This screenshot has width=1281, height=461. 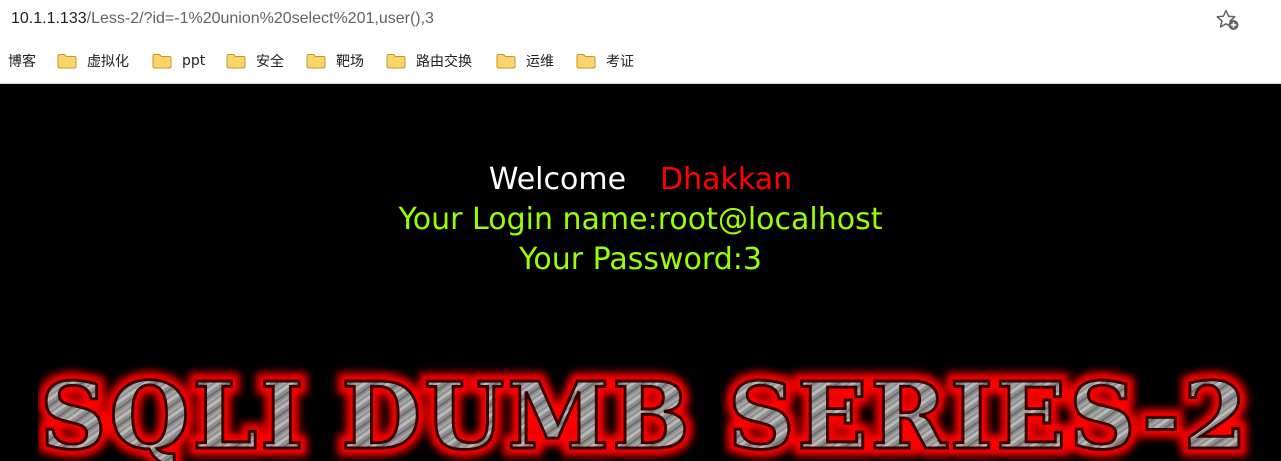 I want to click on bookmark-label: 运维, so click(x=540, y=62).